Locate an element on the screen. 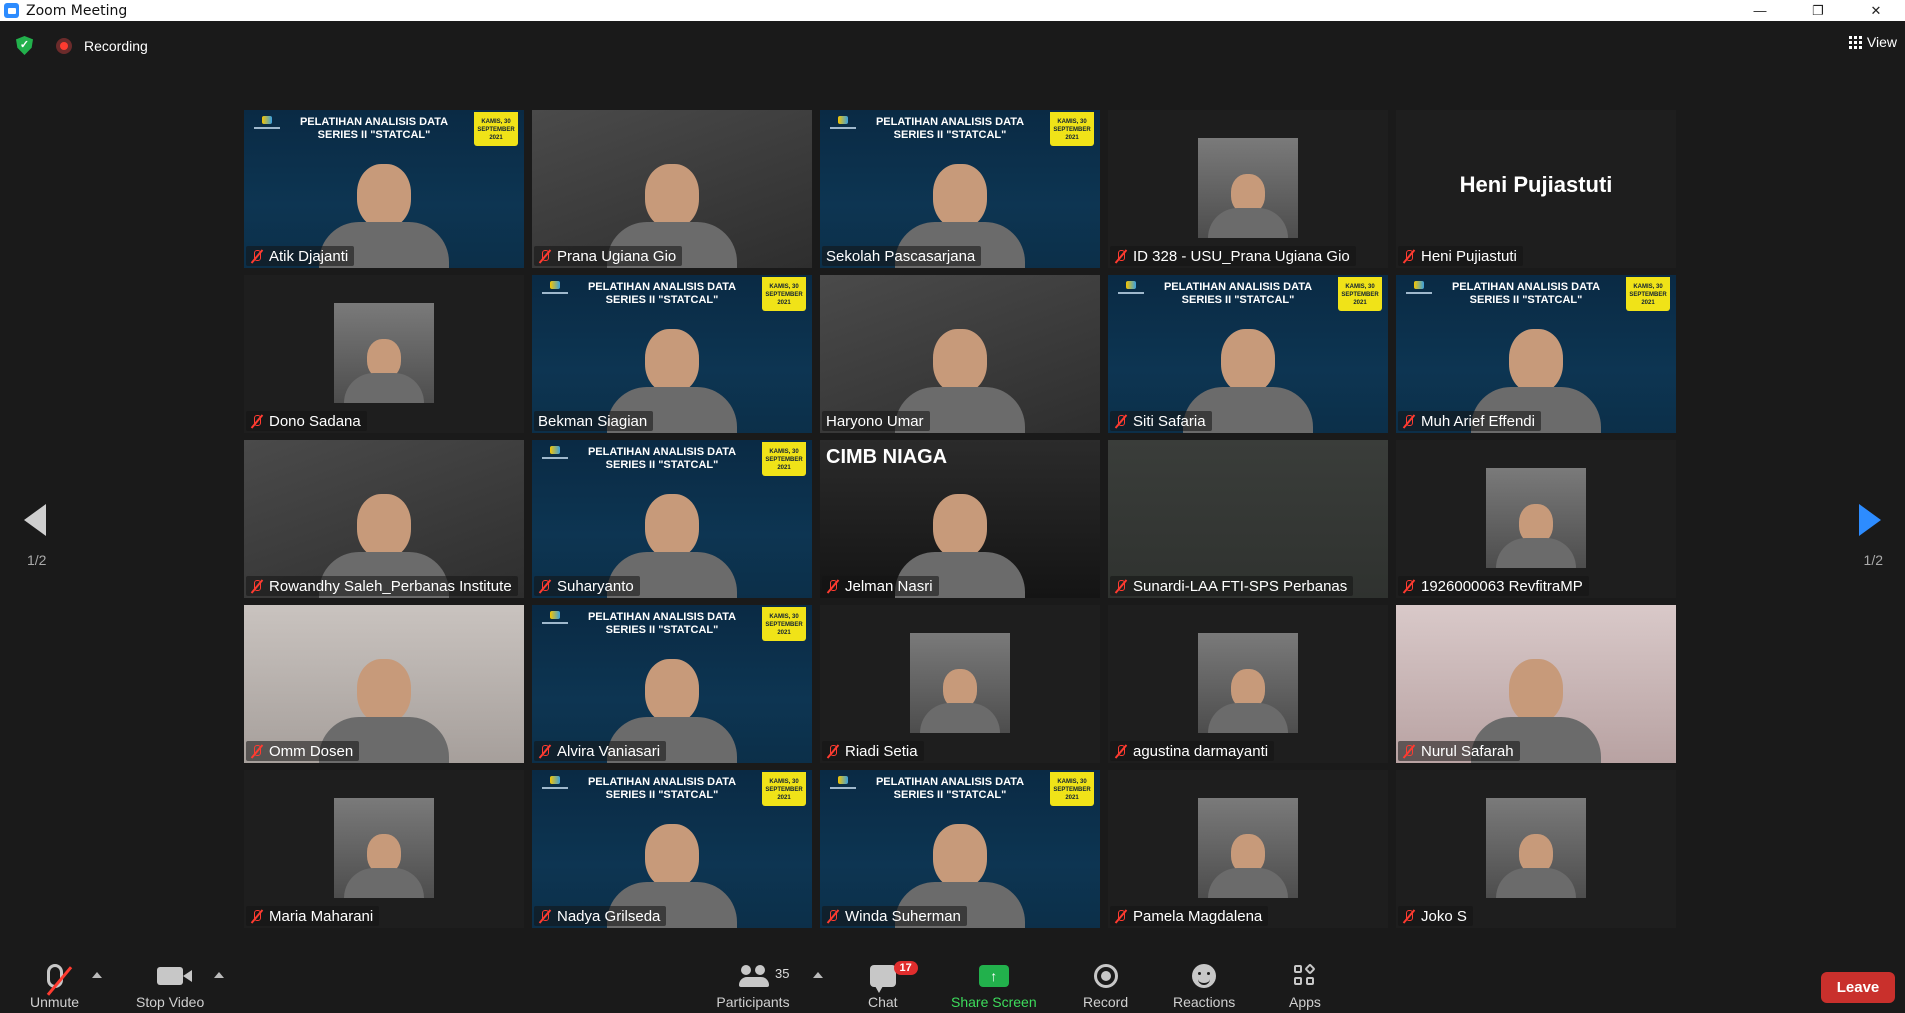 Image resolution: width=1905 pixels, height=1013 pixels. view-label: View is located at coordinates (1881, 42).